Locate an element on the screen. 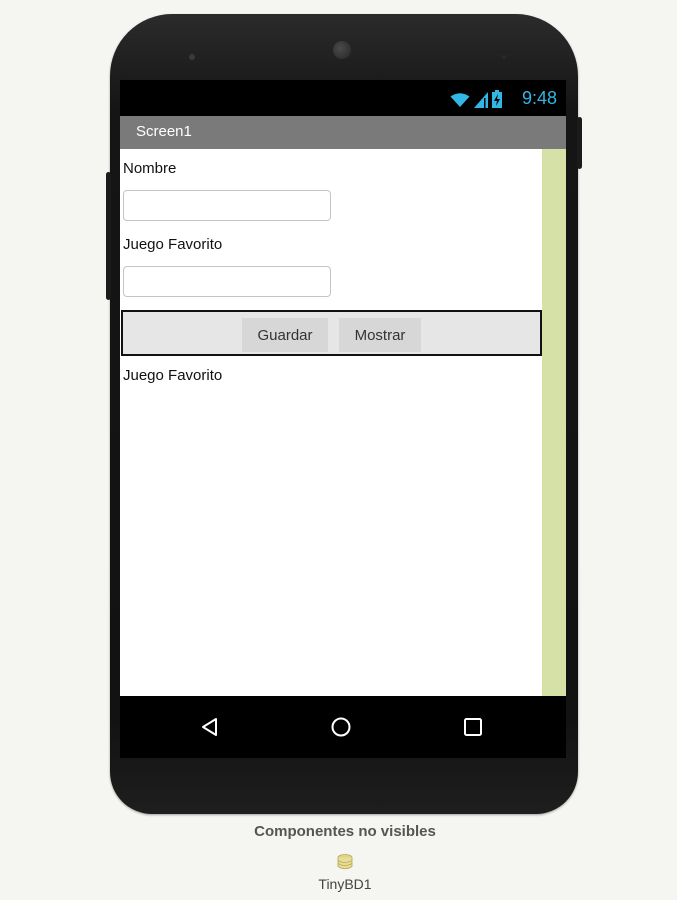 This screenshot has width=677, height=900. screen-title: Screen1 is located at coordinates (164, 131).